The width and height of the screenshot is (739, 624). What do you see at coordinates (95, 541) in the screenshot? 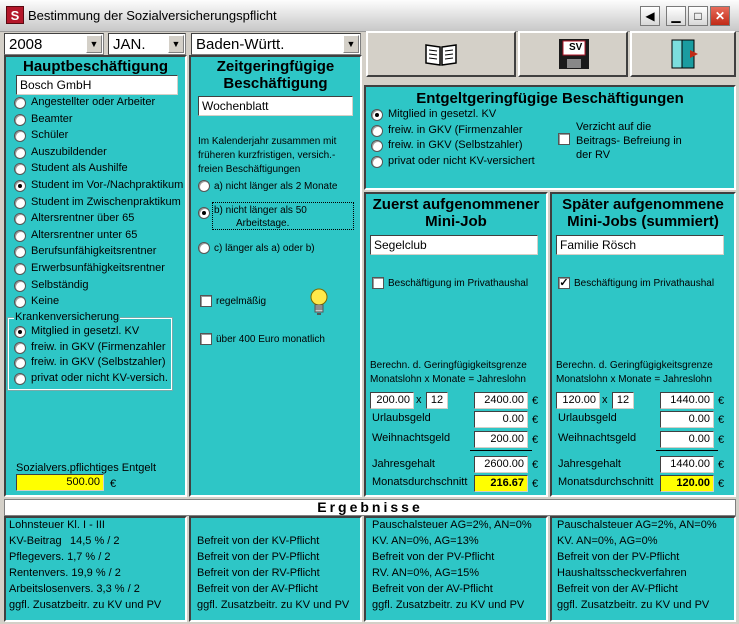
I see `result-line: 14,5 % / 2` at bounding box center [95, 541].